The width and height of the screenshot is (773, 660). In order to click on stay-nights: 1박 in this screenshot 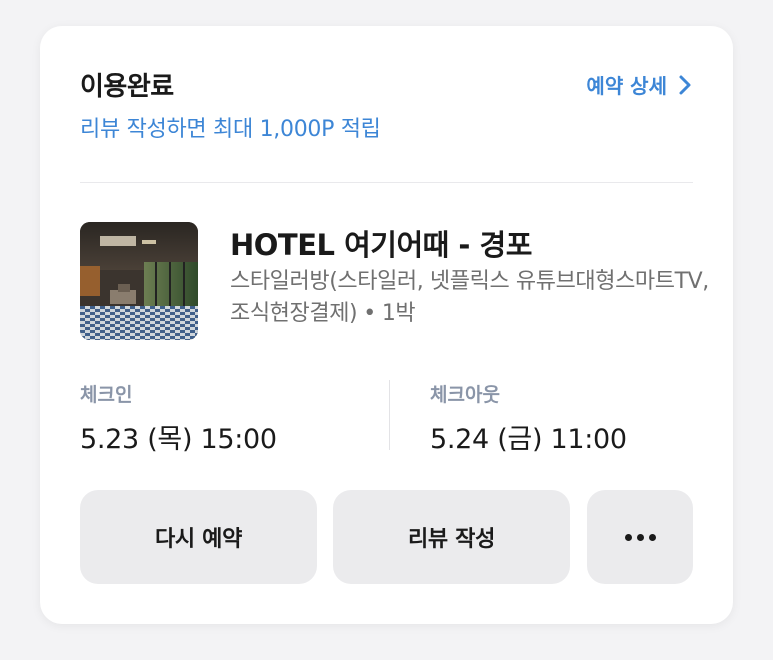, I will do `click(398, 313)`.